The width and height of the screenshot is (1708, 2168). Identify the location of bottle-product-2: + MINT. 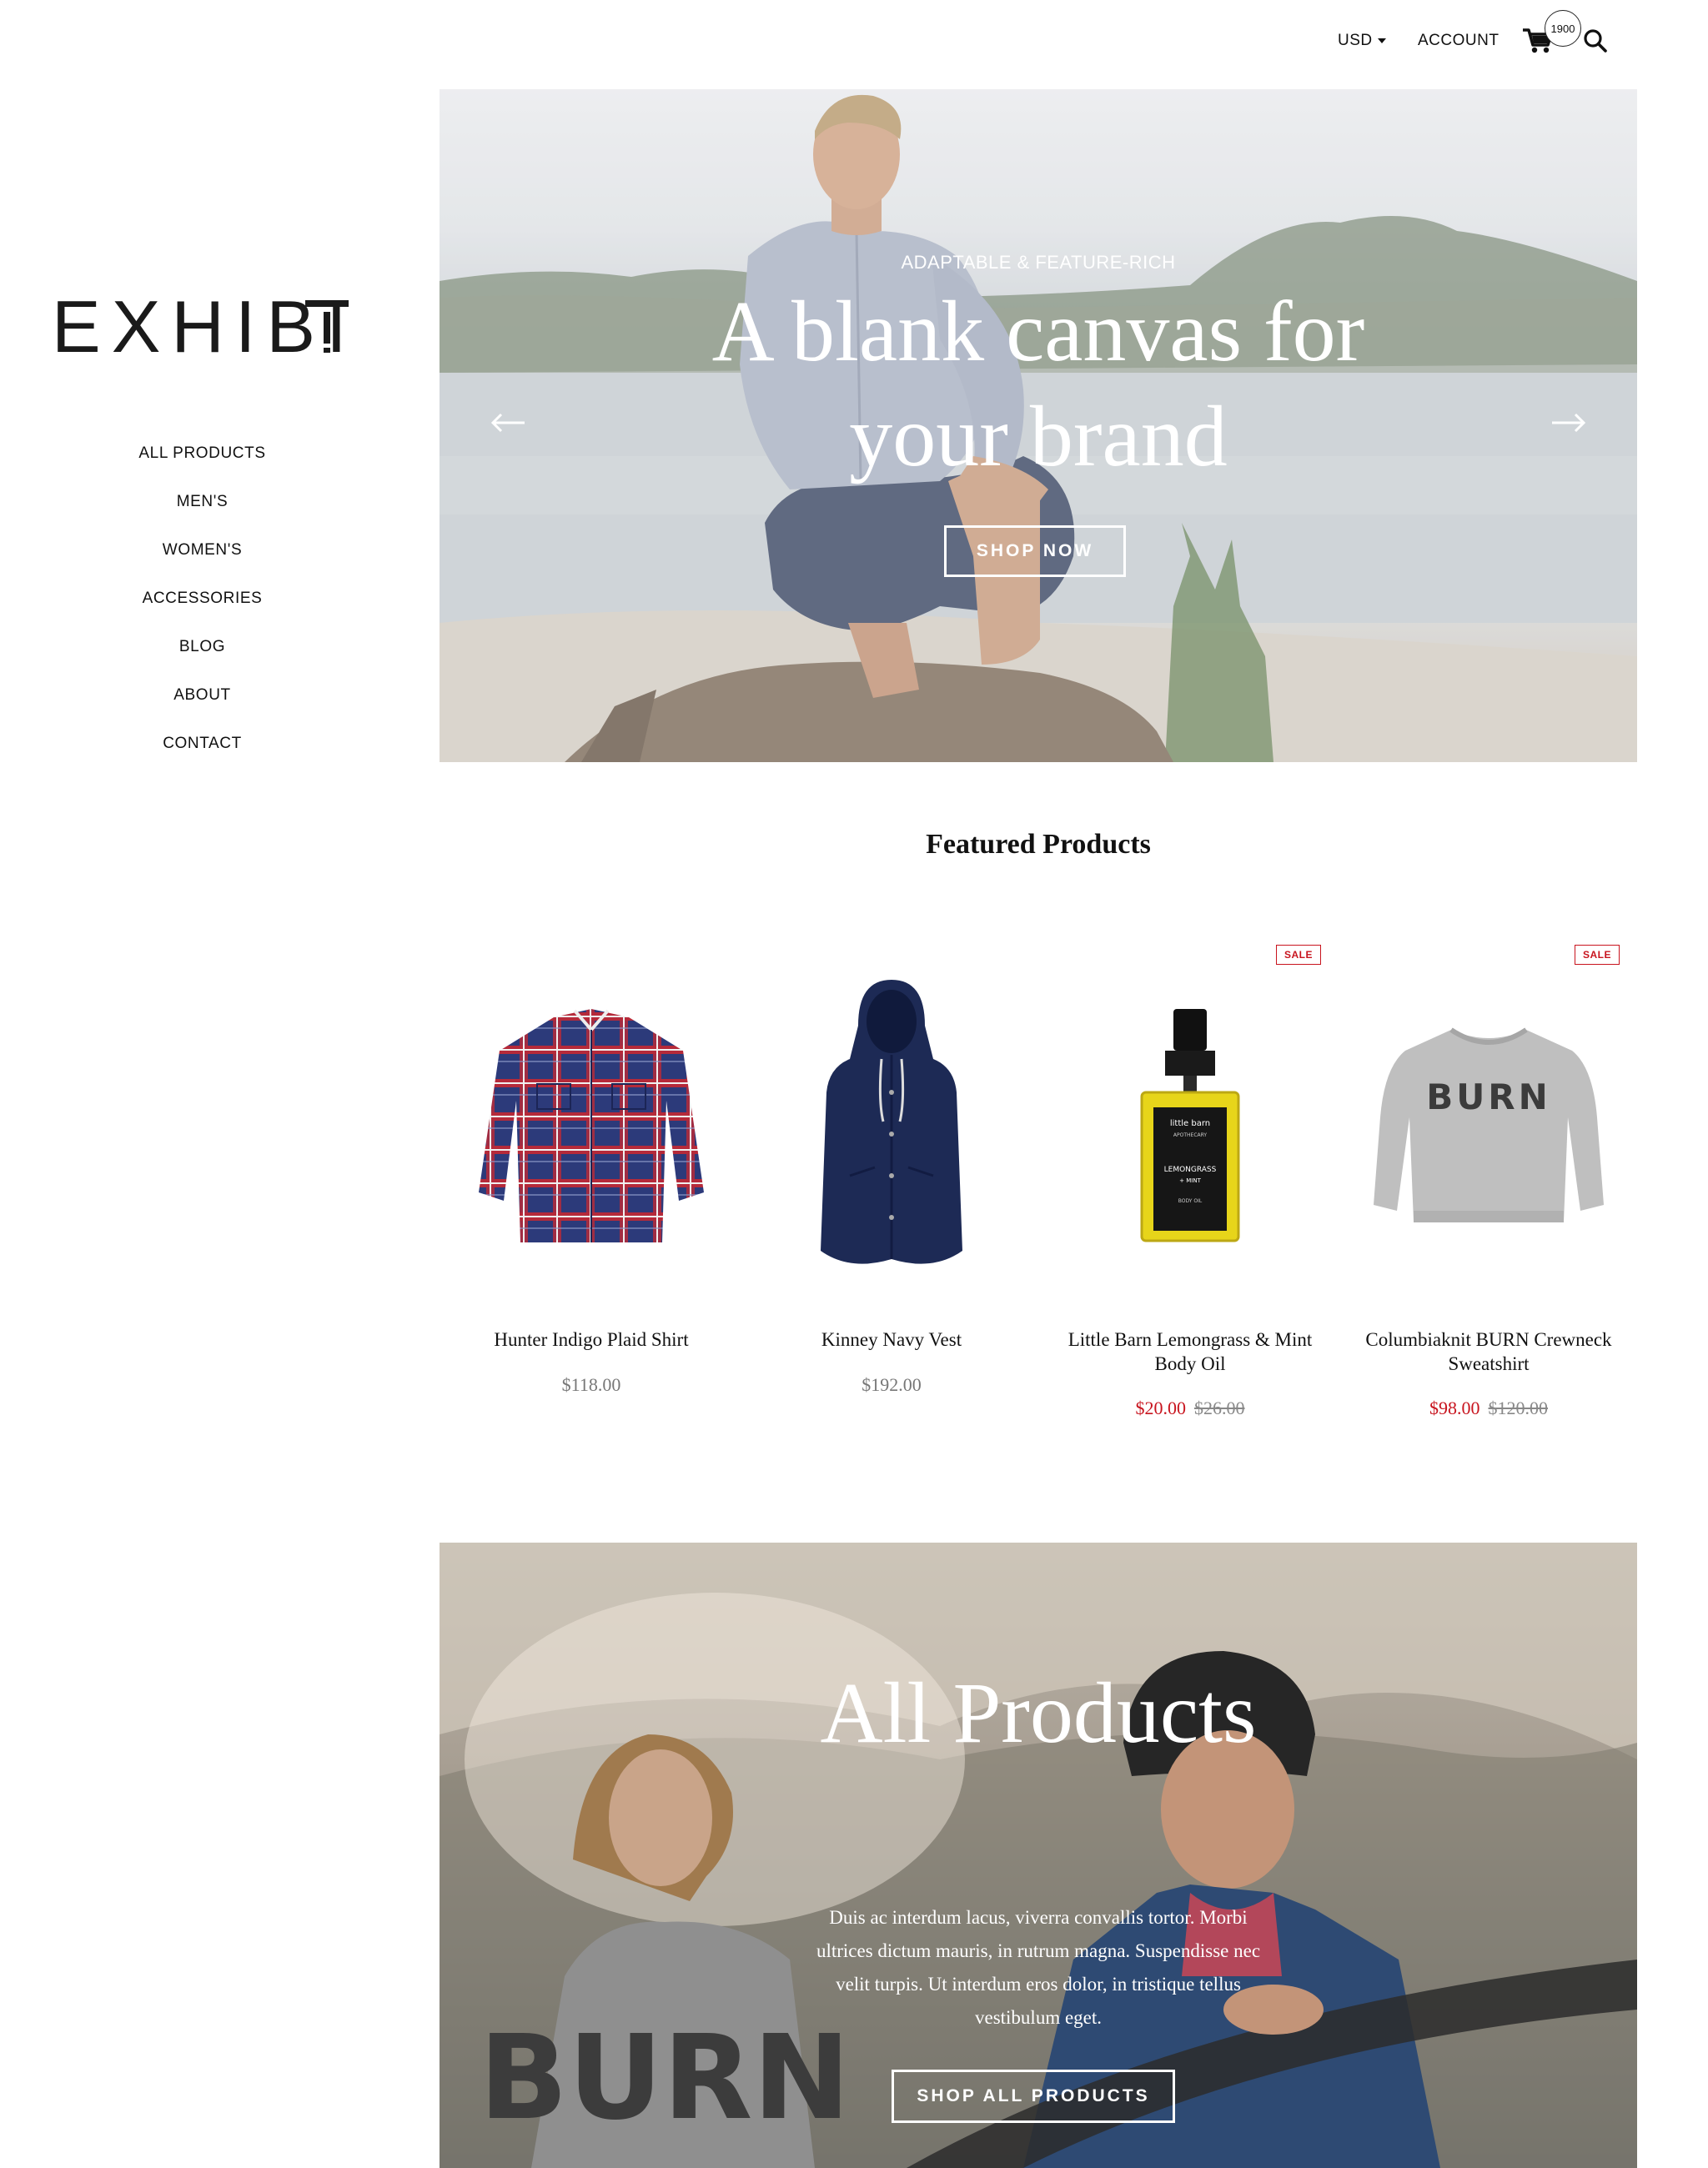
(1190, 1180).